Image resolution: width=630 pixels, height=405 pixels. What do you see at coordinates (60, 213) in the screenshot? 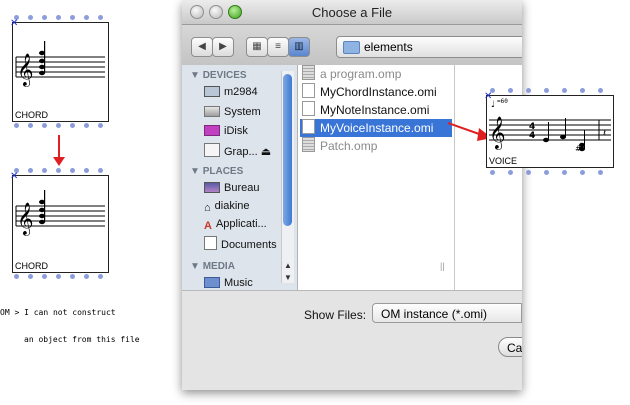
I see `chord-bottom-staff: 𝄞` at bounding box center [60, 213].